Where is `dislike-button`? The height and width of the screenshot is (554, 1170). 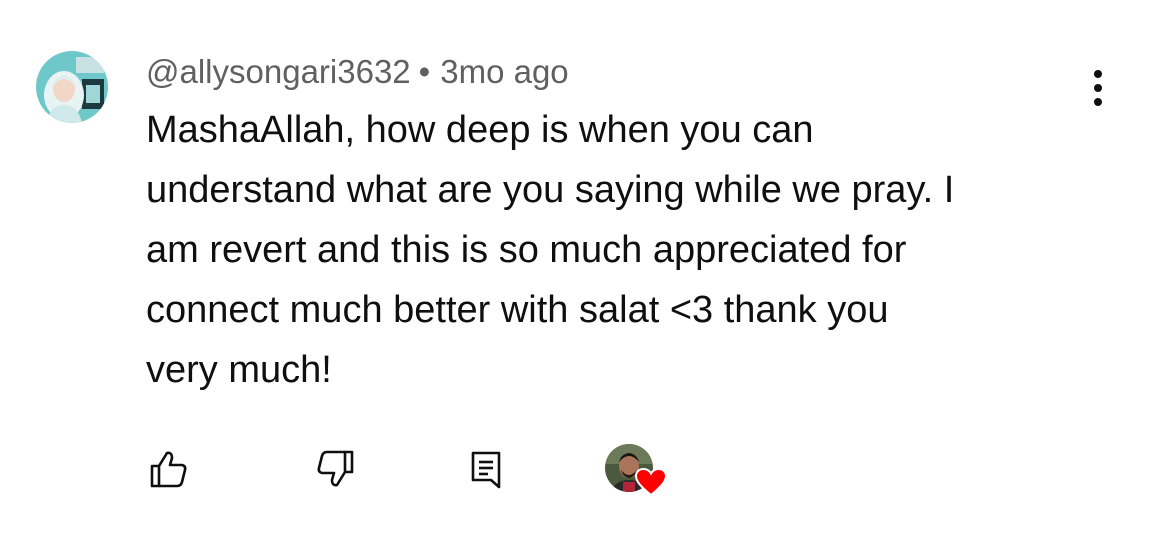 dislike-button is located at coordinates (336, 469).